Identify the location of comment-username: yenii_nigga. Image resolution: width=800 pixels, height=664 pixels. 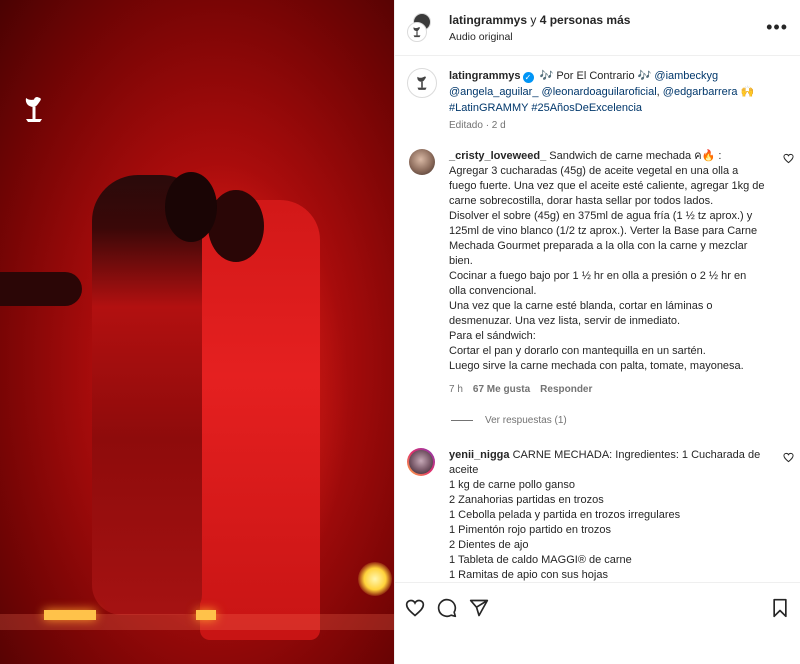
(479, 455).